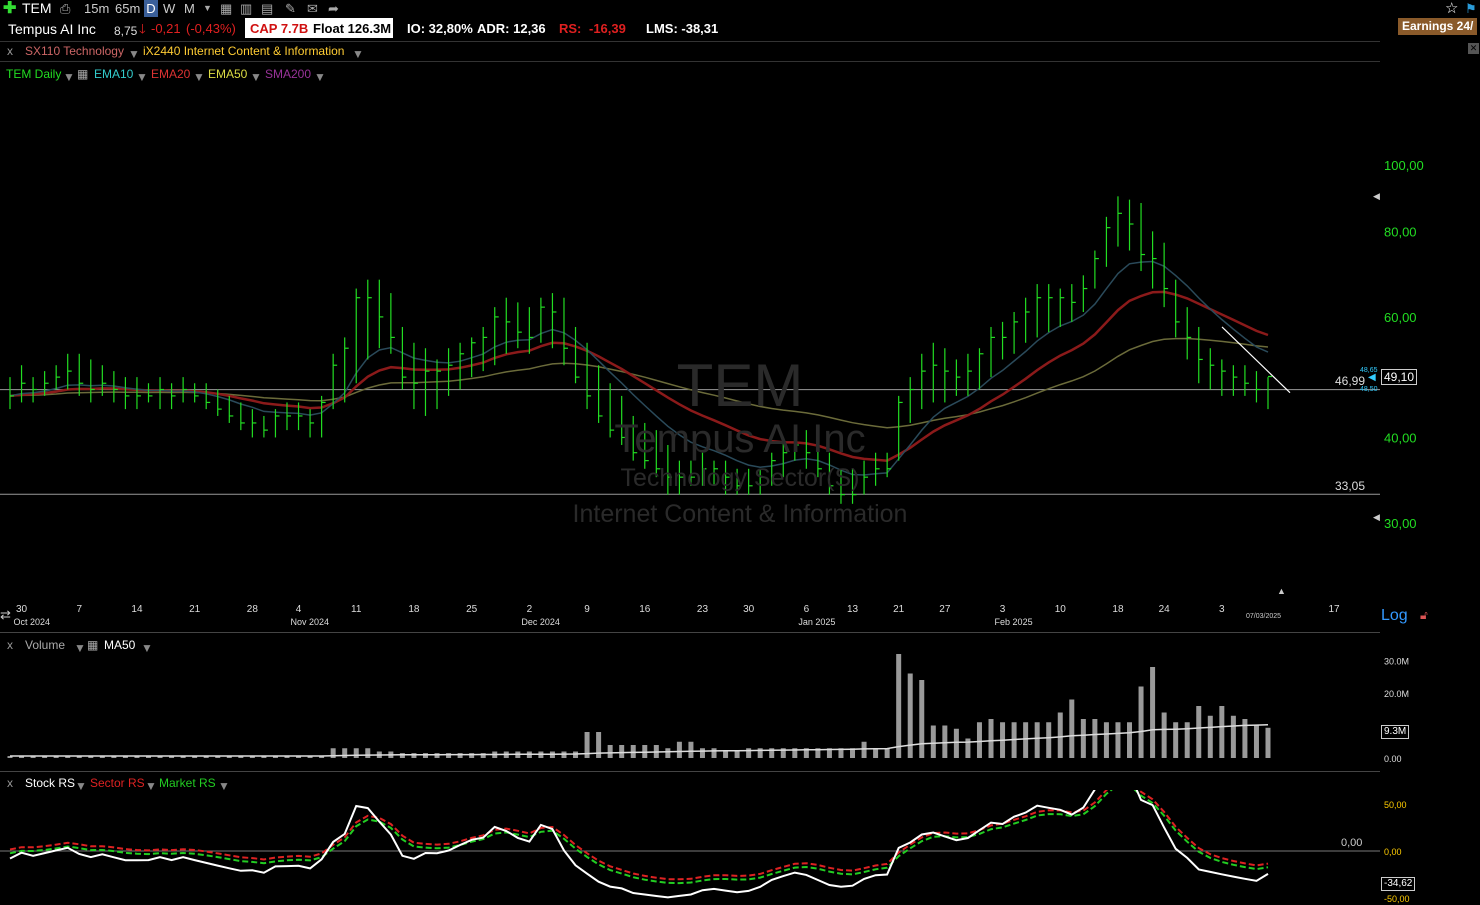 This screenshot has height=905, width=1480. I want to click on earnings-badge: Earnings 24/, so click(1438, 26).